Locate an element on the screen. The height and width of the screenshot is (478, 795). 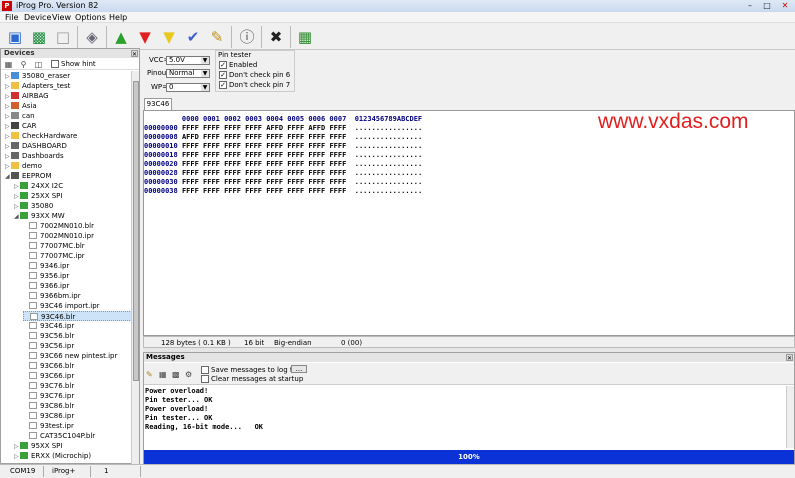
search-icon: ⚲ is located at coordinates (23, 64).